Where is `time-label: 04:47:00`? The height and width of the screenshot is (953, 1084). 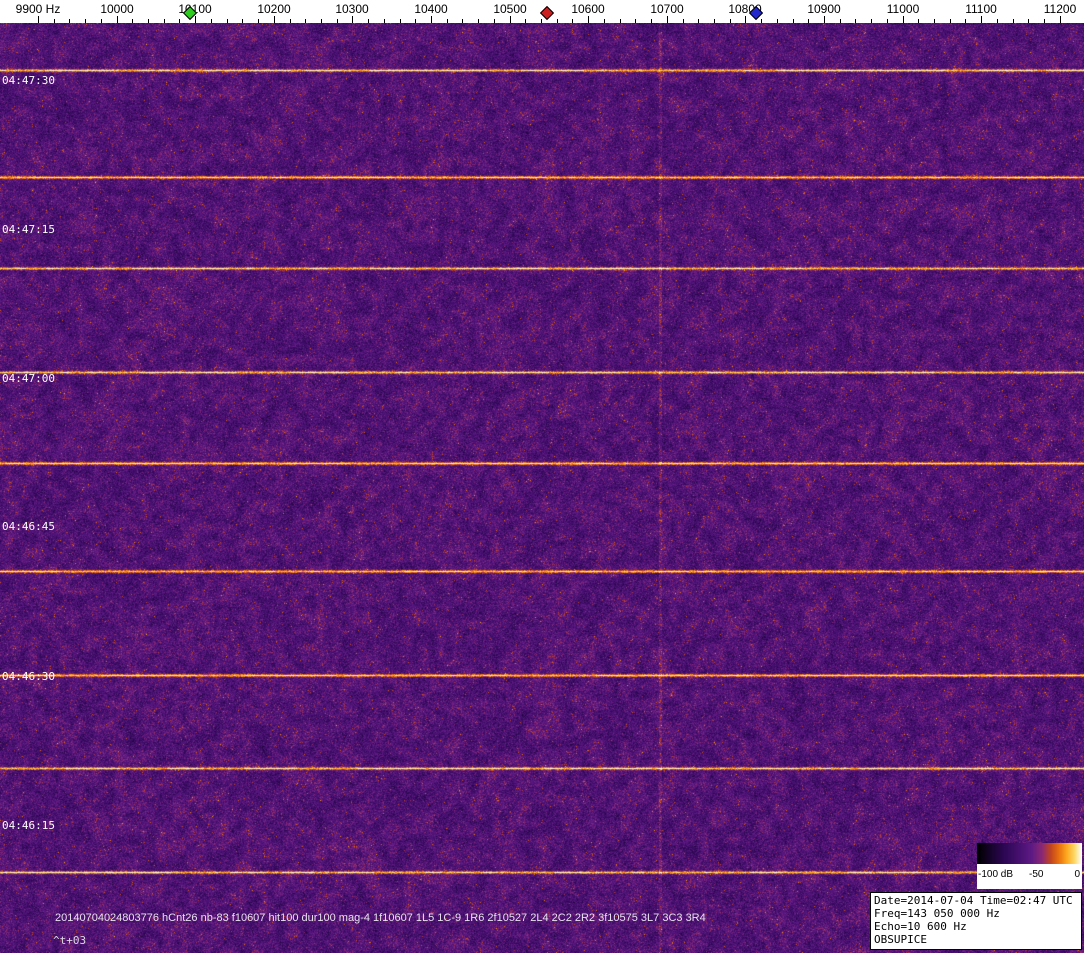
time-label: 04:47:00 is located at coordinates (28, 378).